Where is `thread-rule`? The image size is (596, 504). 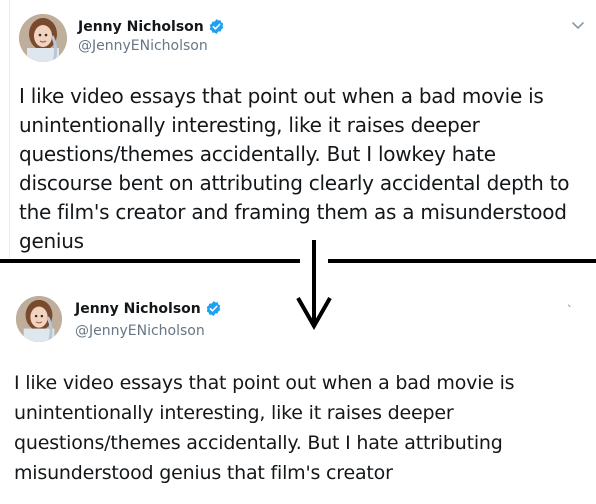
thread-rule is located at coordinates (9, 129).